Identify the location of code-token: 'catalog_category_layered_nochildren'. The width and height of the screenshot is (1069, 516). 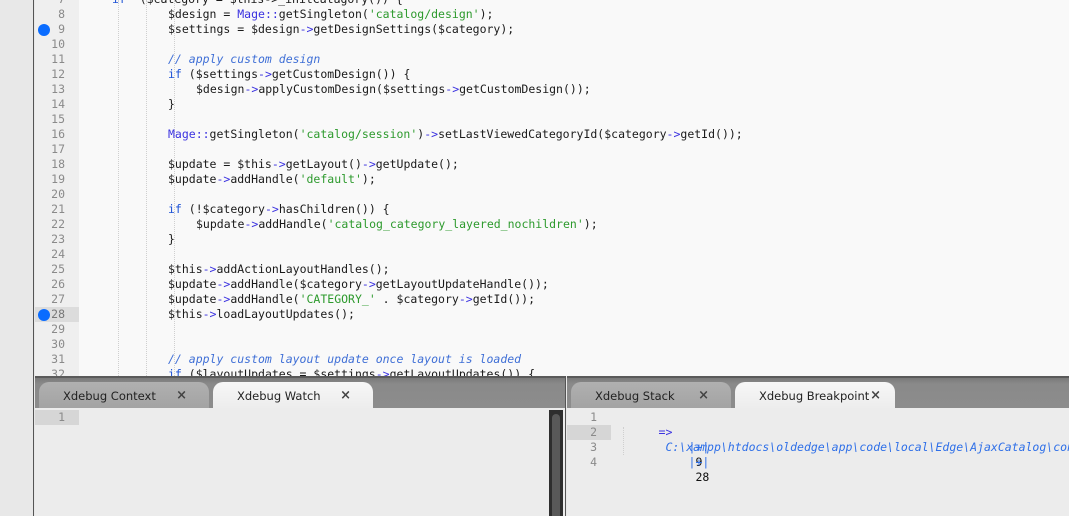
(455, 224).